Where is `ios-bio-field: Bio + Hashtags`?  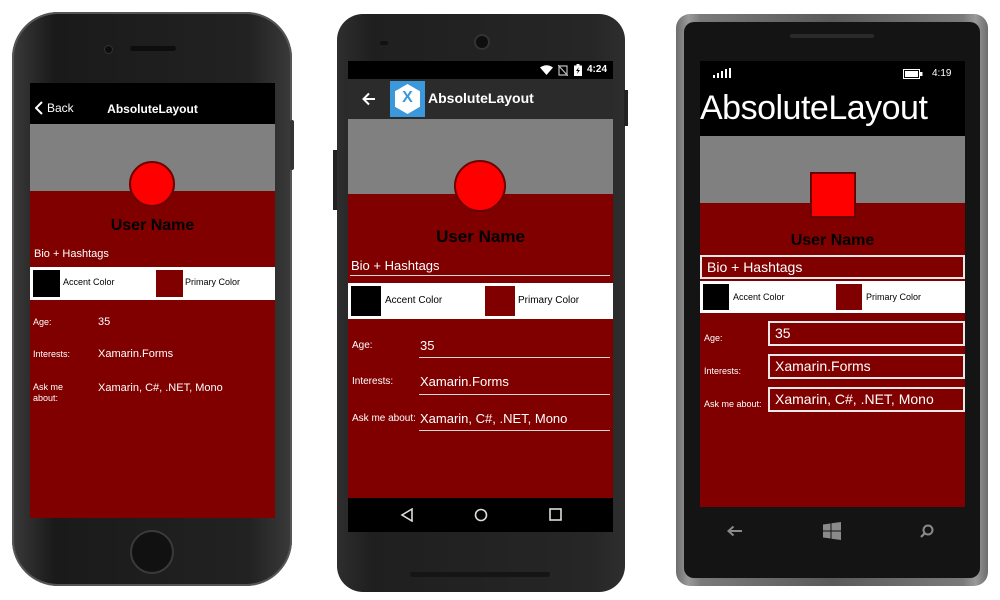 ios-bio-field: Bio + Hashtags is located at coordinates (71, 254).